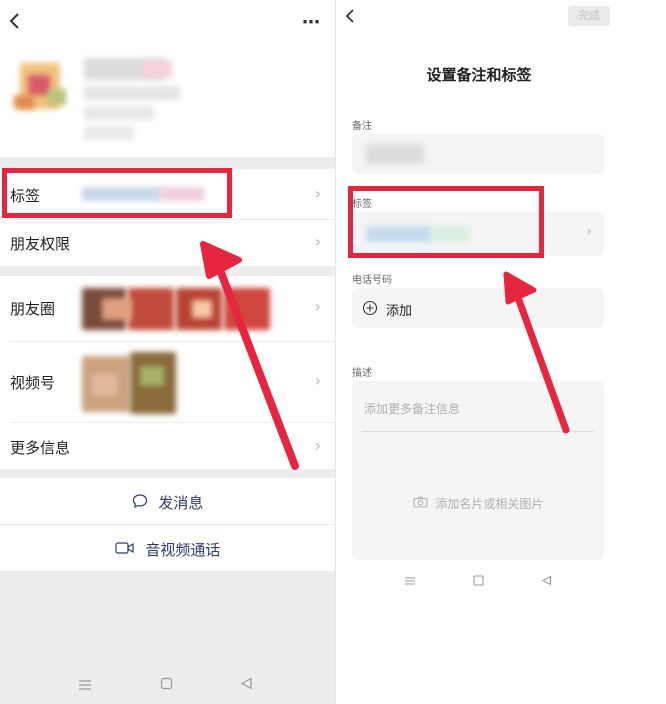 This screenshot has height=704, width=666. What do you see at coordinates (489, 504) in the screenshot?
I see `add-photo-label: 添加名片或相关图片` at bounding box center [489, 504].